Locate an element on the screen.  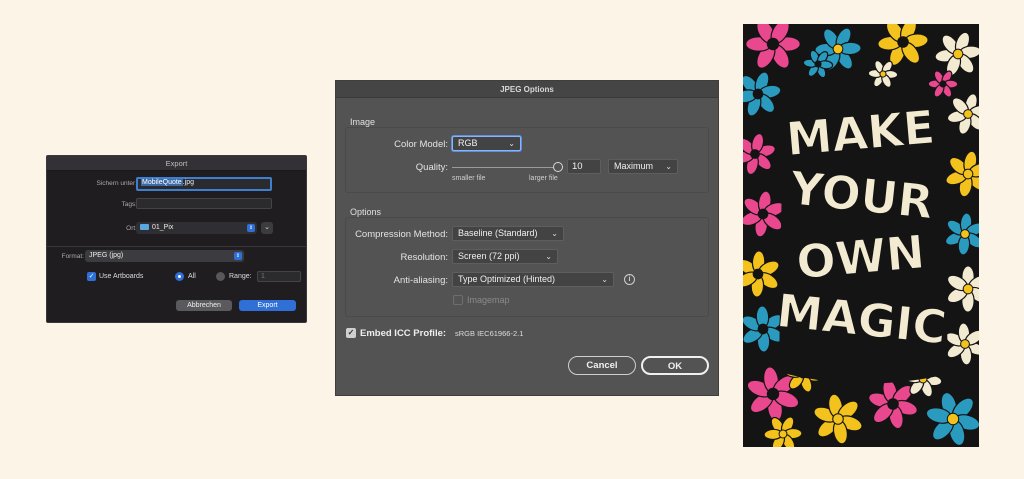
antialiasing-label: Anti-aliasing: is located at coordinates (420, 280).